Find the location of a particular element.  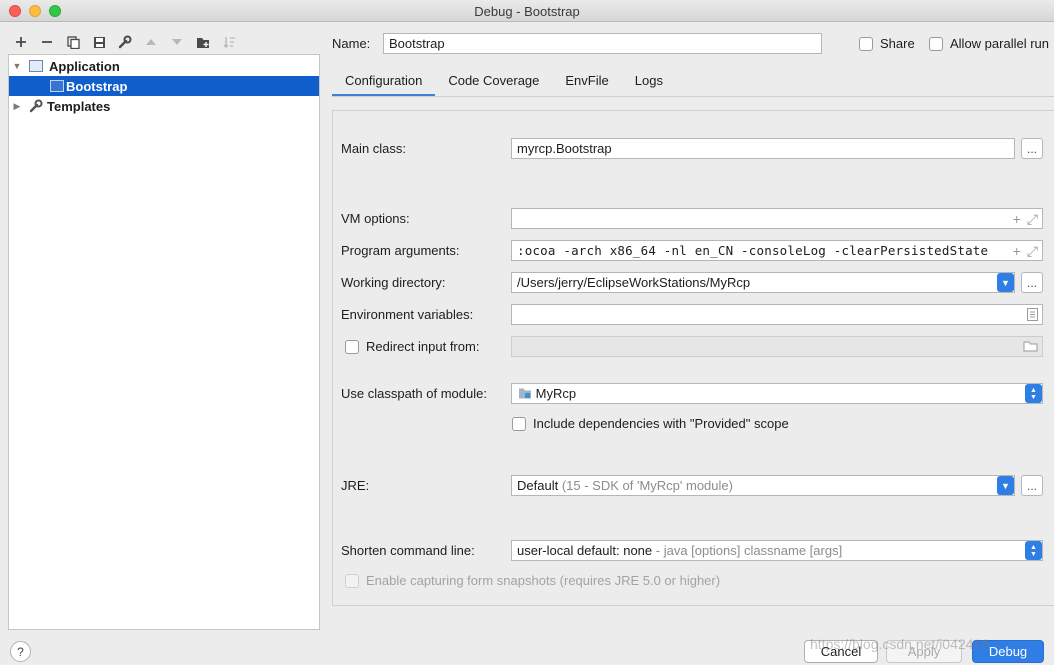

classpath-module-value: MyRcp is located at coordinates (556, 393).